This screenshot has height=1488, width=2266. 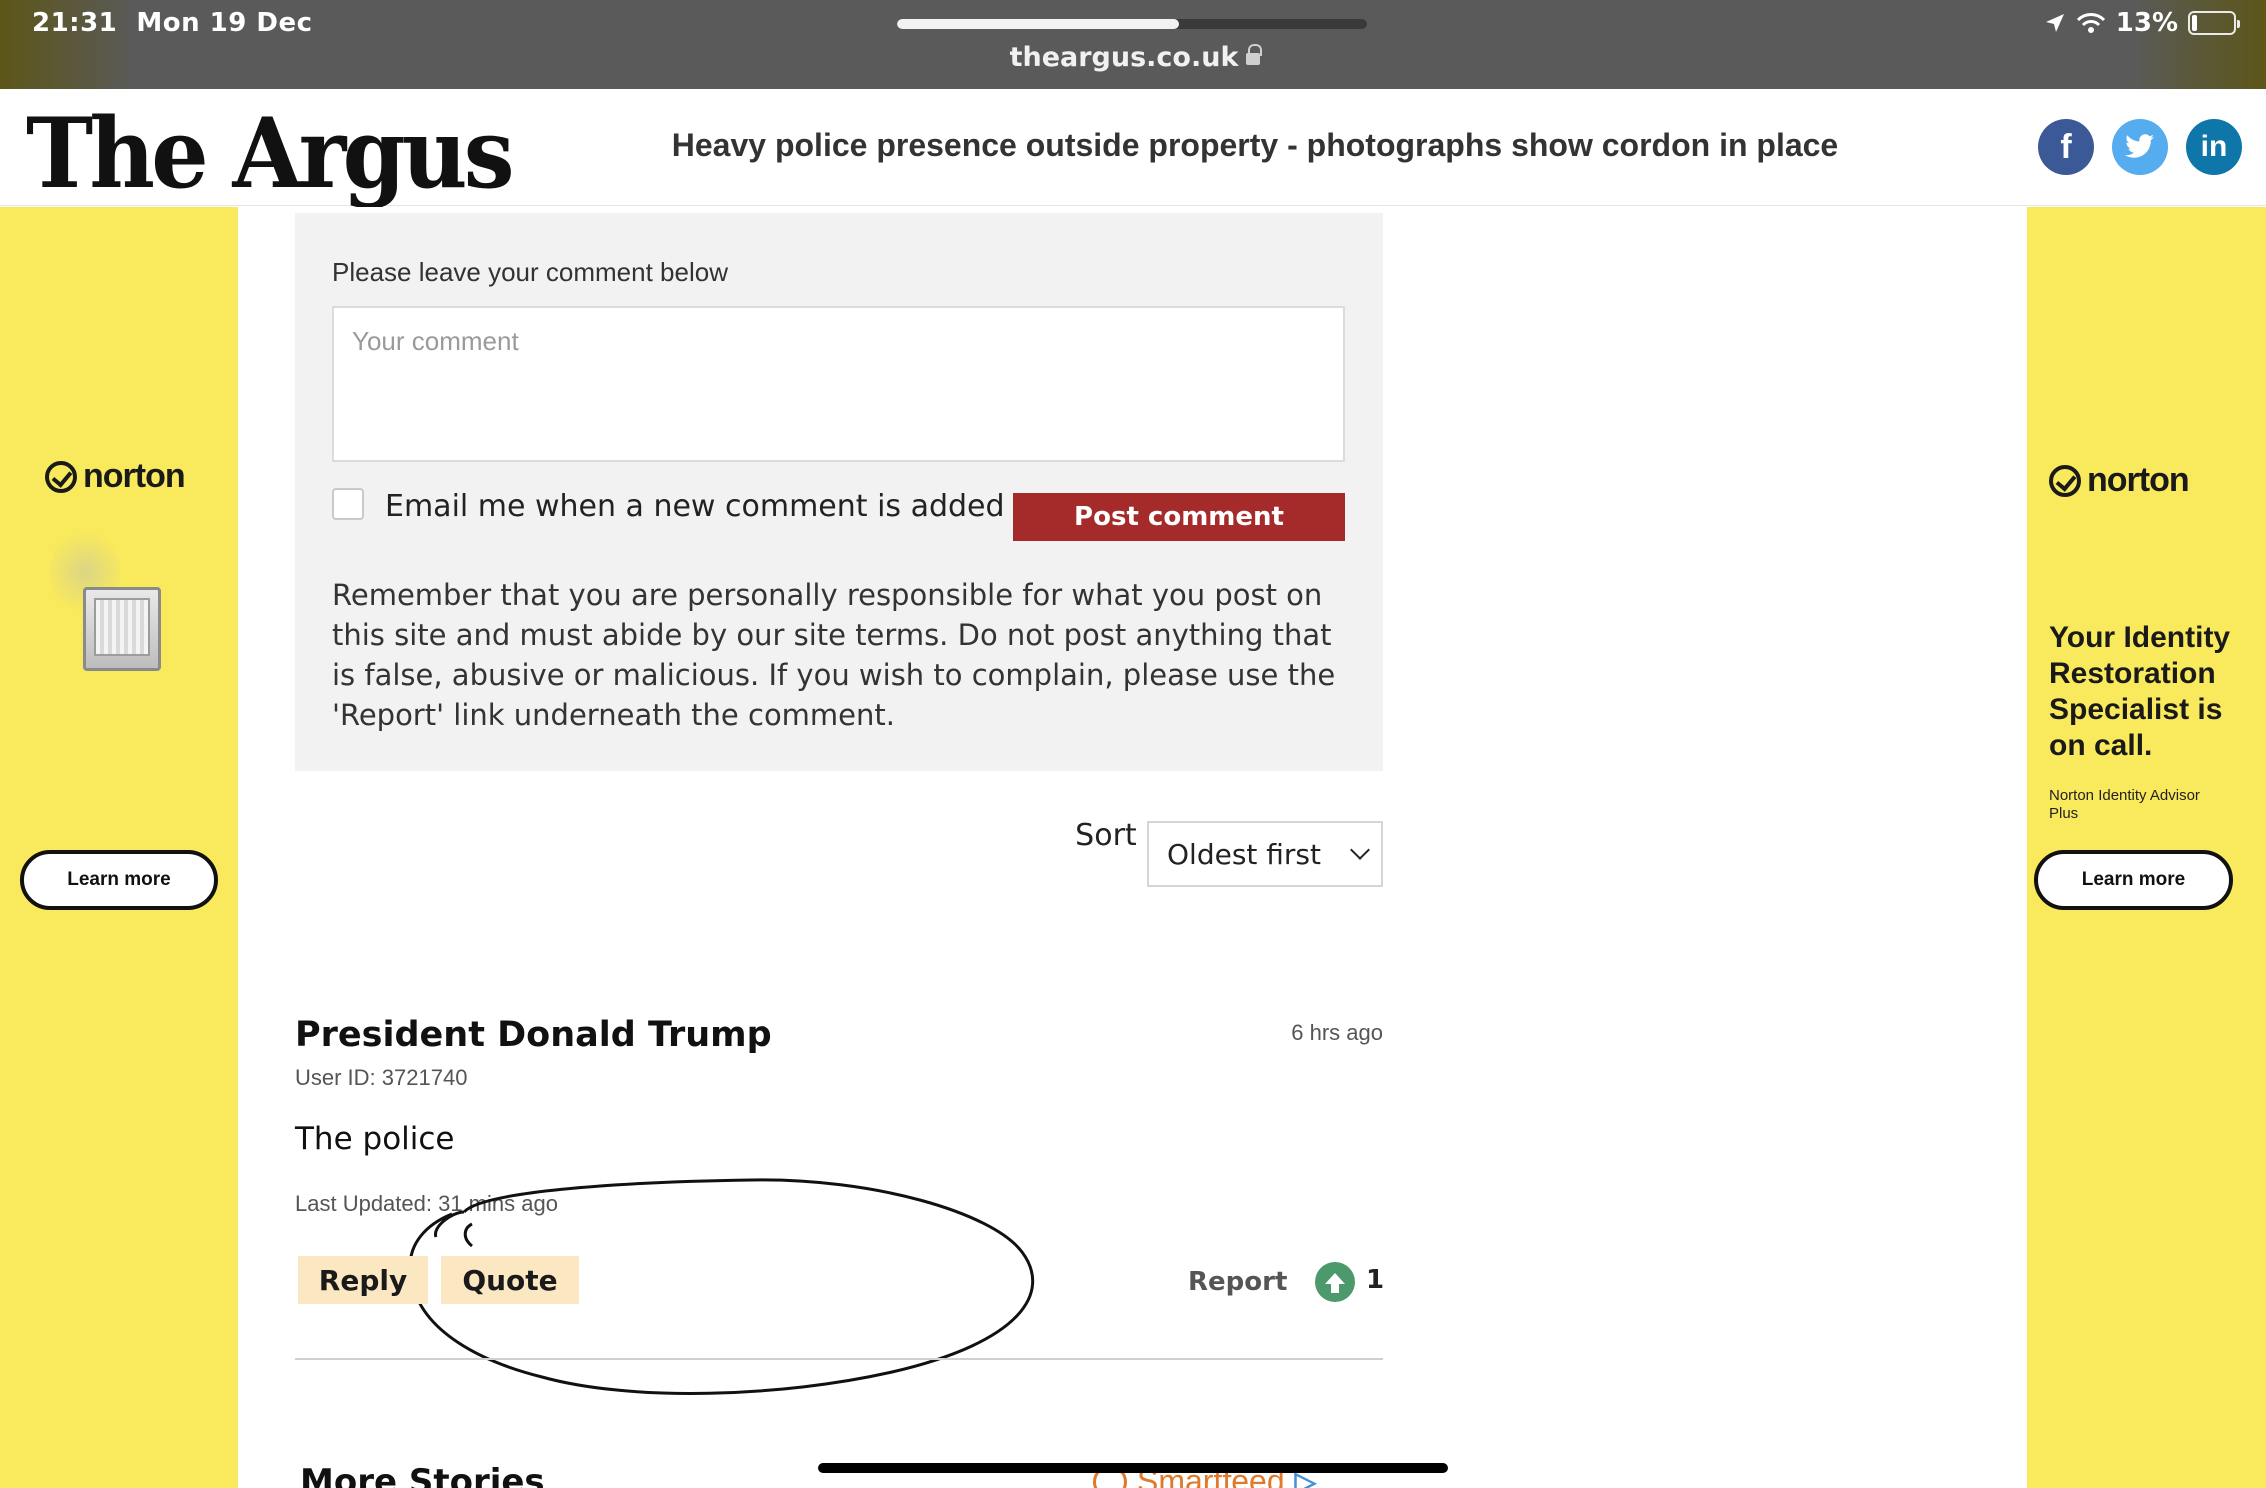 I want to click on comment-divider, so click(x=839, y=1359).